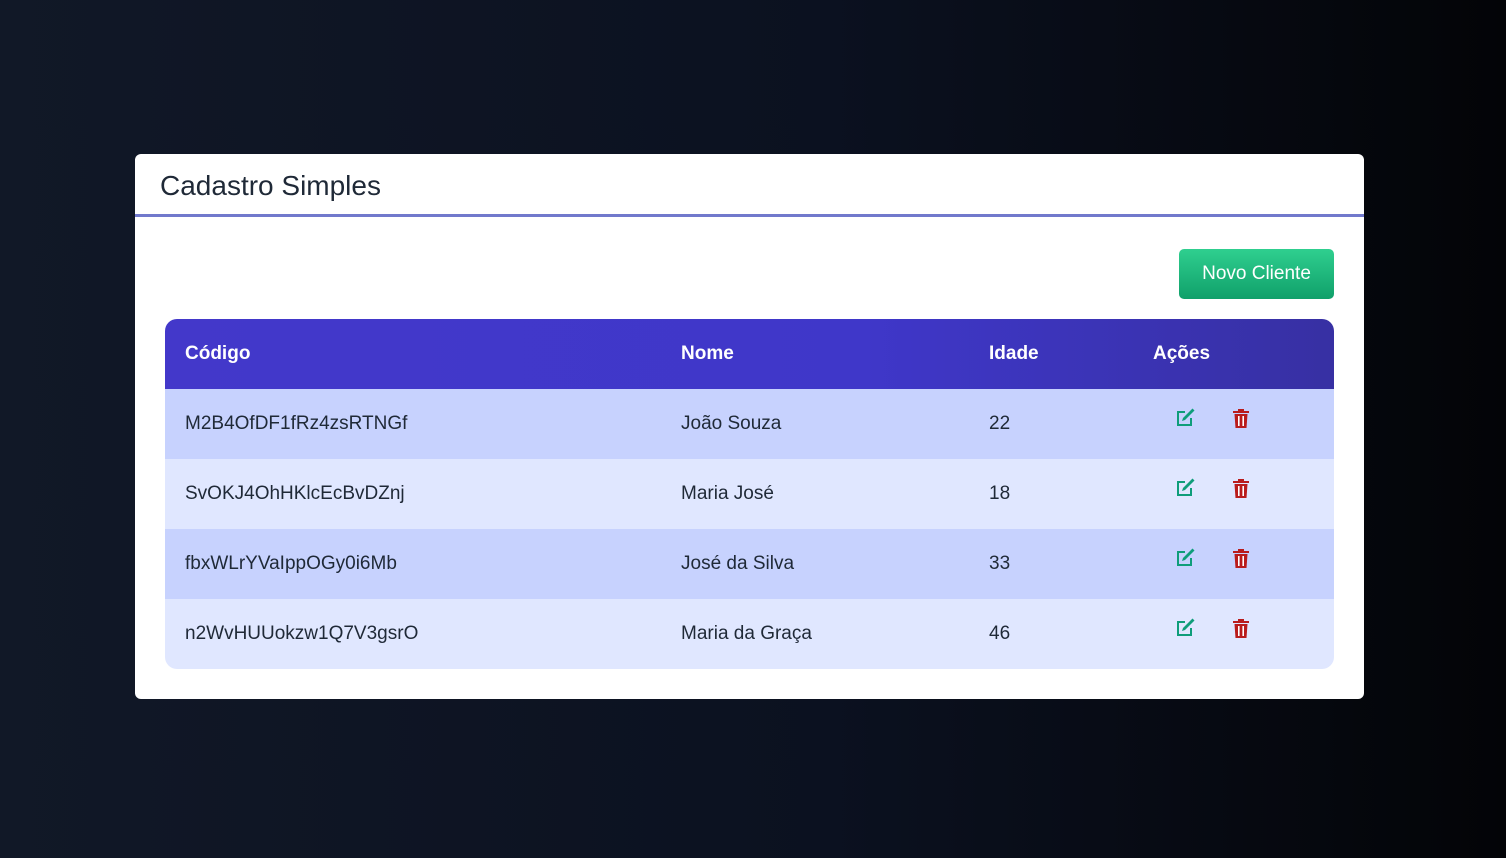 This screenshot has height=858, width=1506. What do you see at coordinates (1256, 274) in the screenshot?
I see `new-client-button: Novo Cliente` at bounding box center [1256, 274].